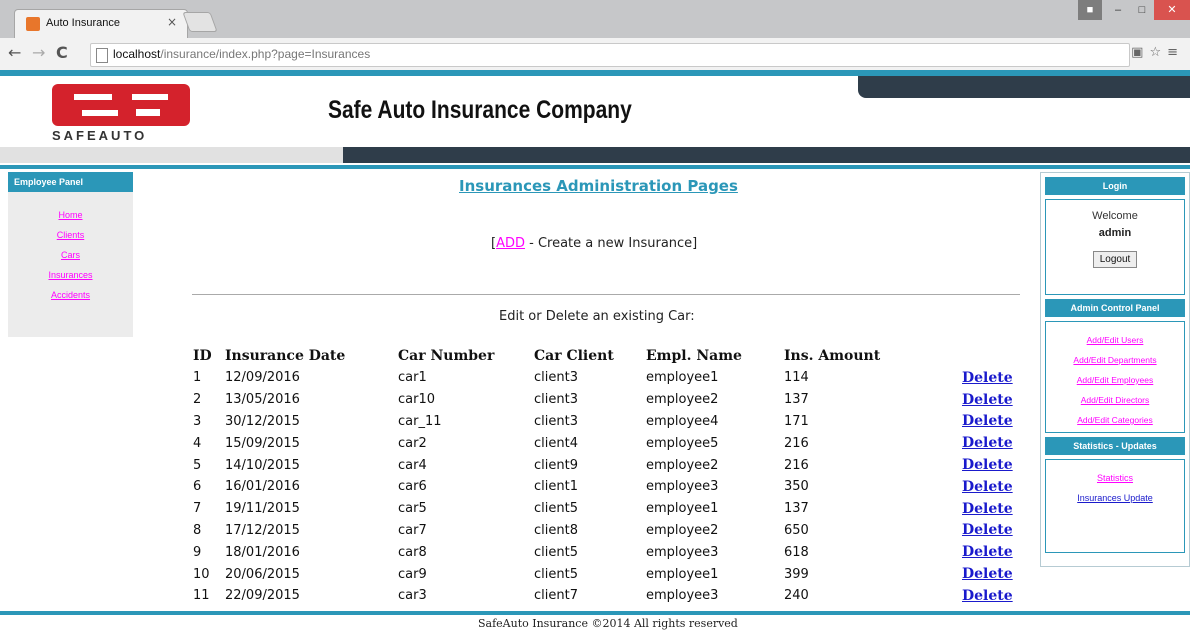 Image resolution: width=1190 pixels, height=630 pixels. What do you see at coordinates (420, 421) in the screenshot?
I see `cell-car: car_11` at bounding box center [420, 421].